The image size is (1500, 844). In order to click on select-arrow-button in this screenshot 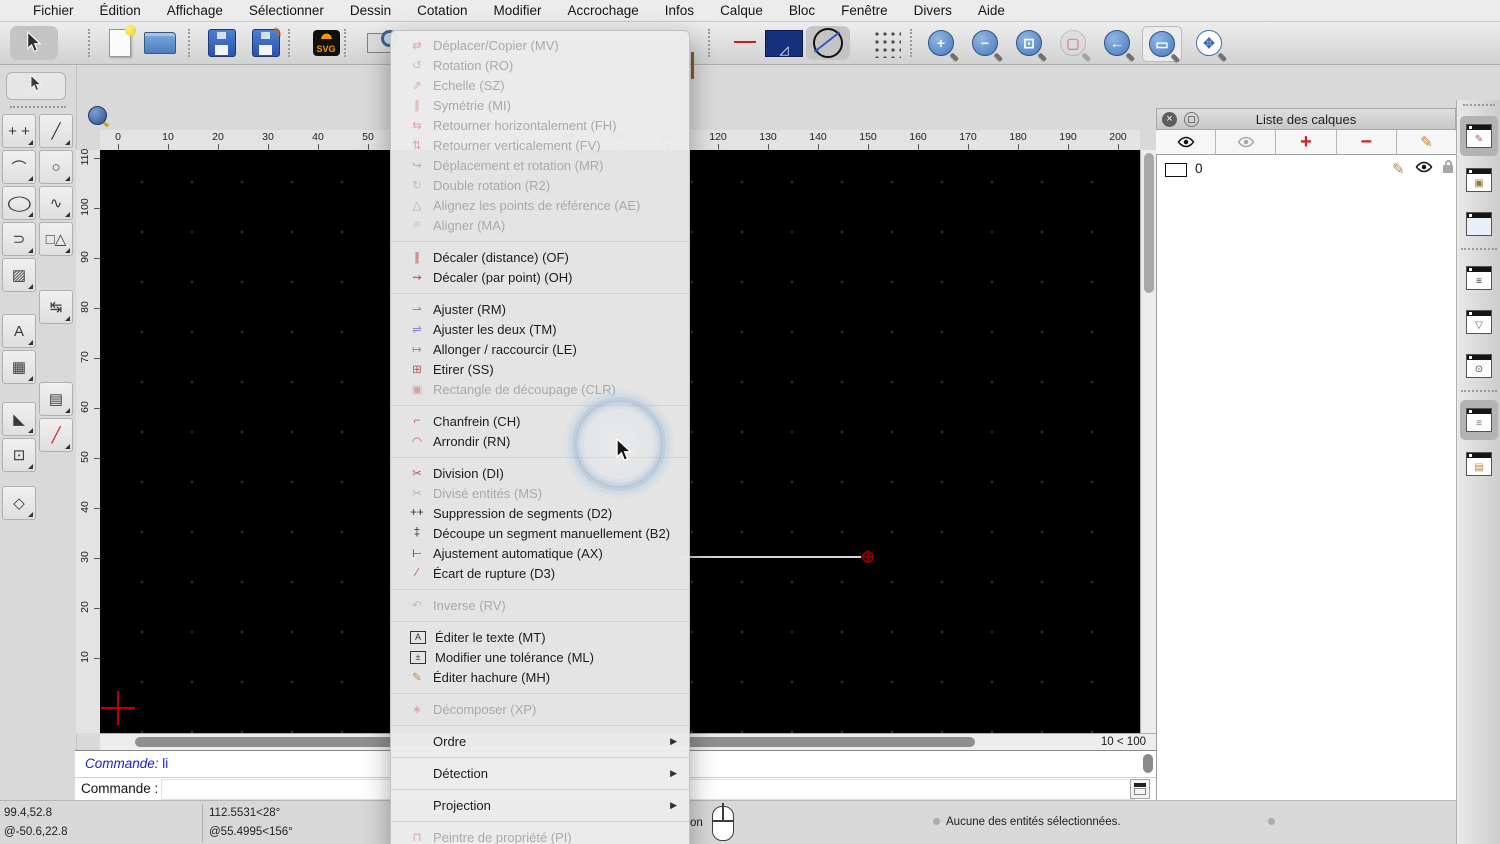, I will do `click(34, 43)`.